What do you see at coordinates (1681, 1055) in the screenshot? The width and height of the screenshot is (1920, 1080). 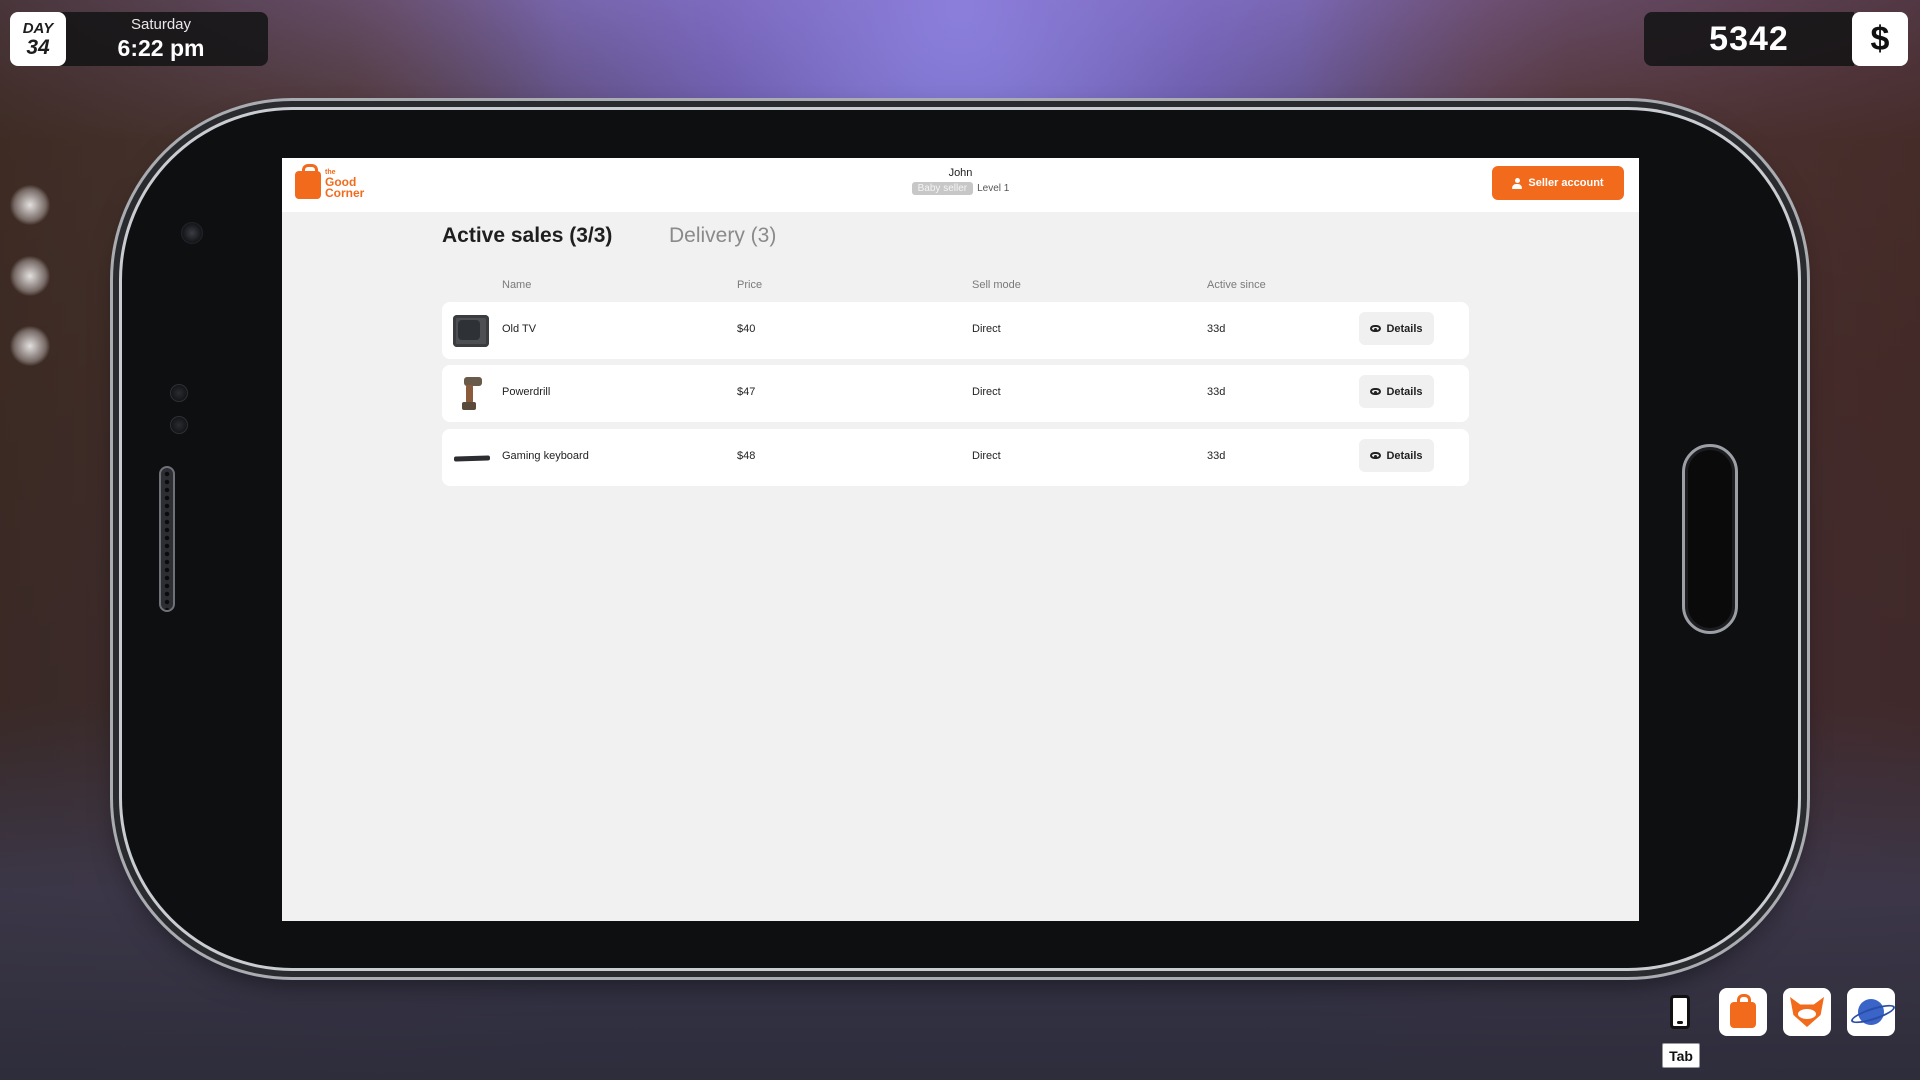 I see `tab-key-hint: Tab` at bounding box center [1681, 1055].